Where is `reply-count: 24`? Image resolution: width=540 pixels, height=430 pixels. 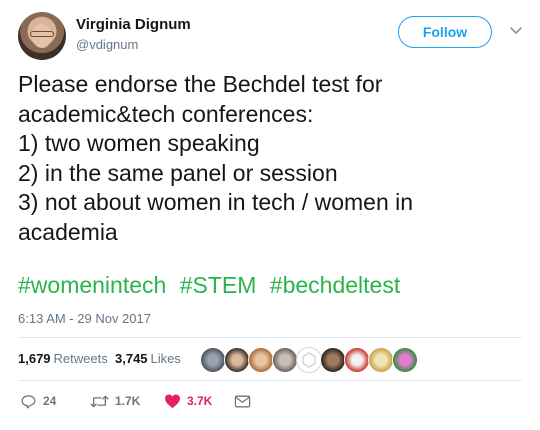
reply-count: 24 is located at coordinates (50, 401).